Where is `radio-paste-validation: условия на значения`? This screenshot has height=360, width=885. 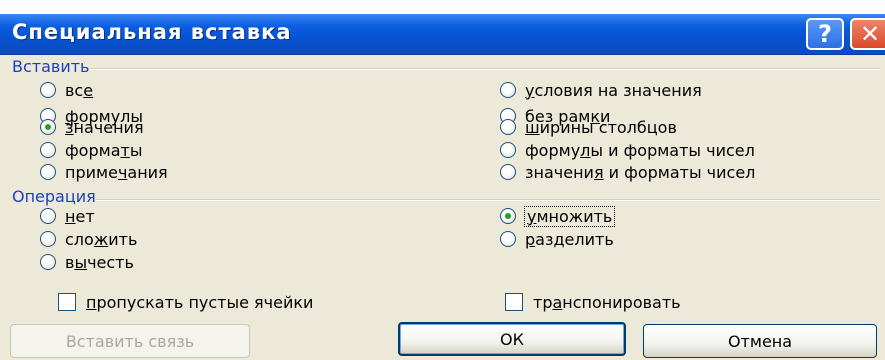
radio-paste-validation: условия на значения is located at coordinates (601, 90).